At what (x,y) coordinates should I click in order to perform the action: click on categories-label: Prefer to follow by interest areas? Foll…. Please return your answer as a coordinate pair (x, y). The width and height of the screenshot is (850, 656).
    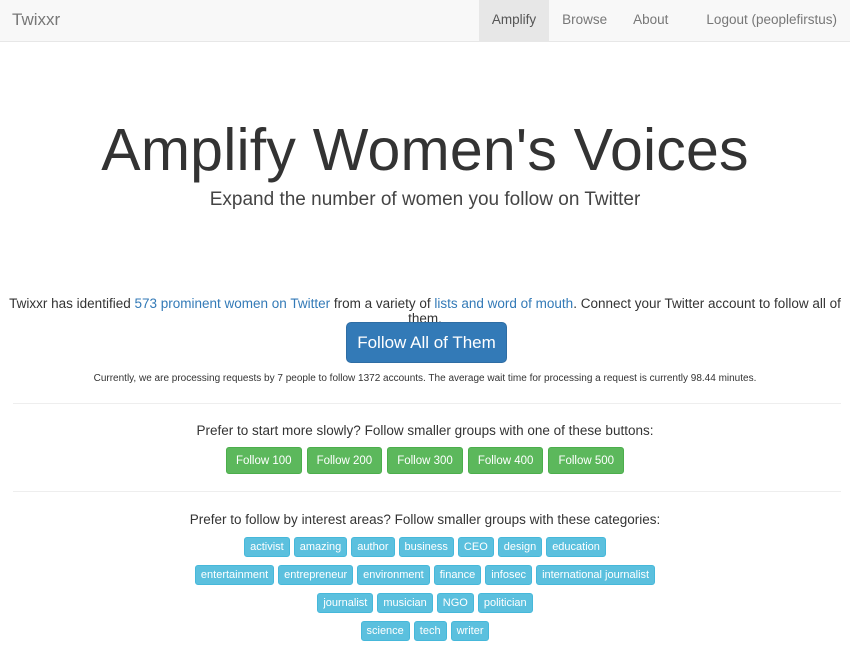
    Looking at the image, I should click on (425, 519).